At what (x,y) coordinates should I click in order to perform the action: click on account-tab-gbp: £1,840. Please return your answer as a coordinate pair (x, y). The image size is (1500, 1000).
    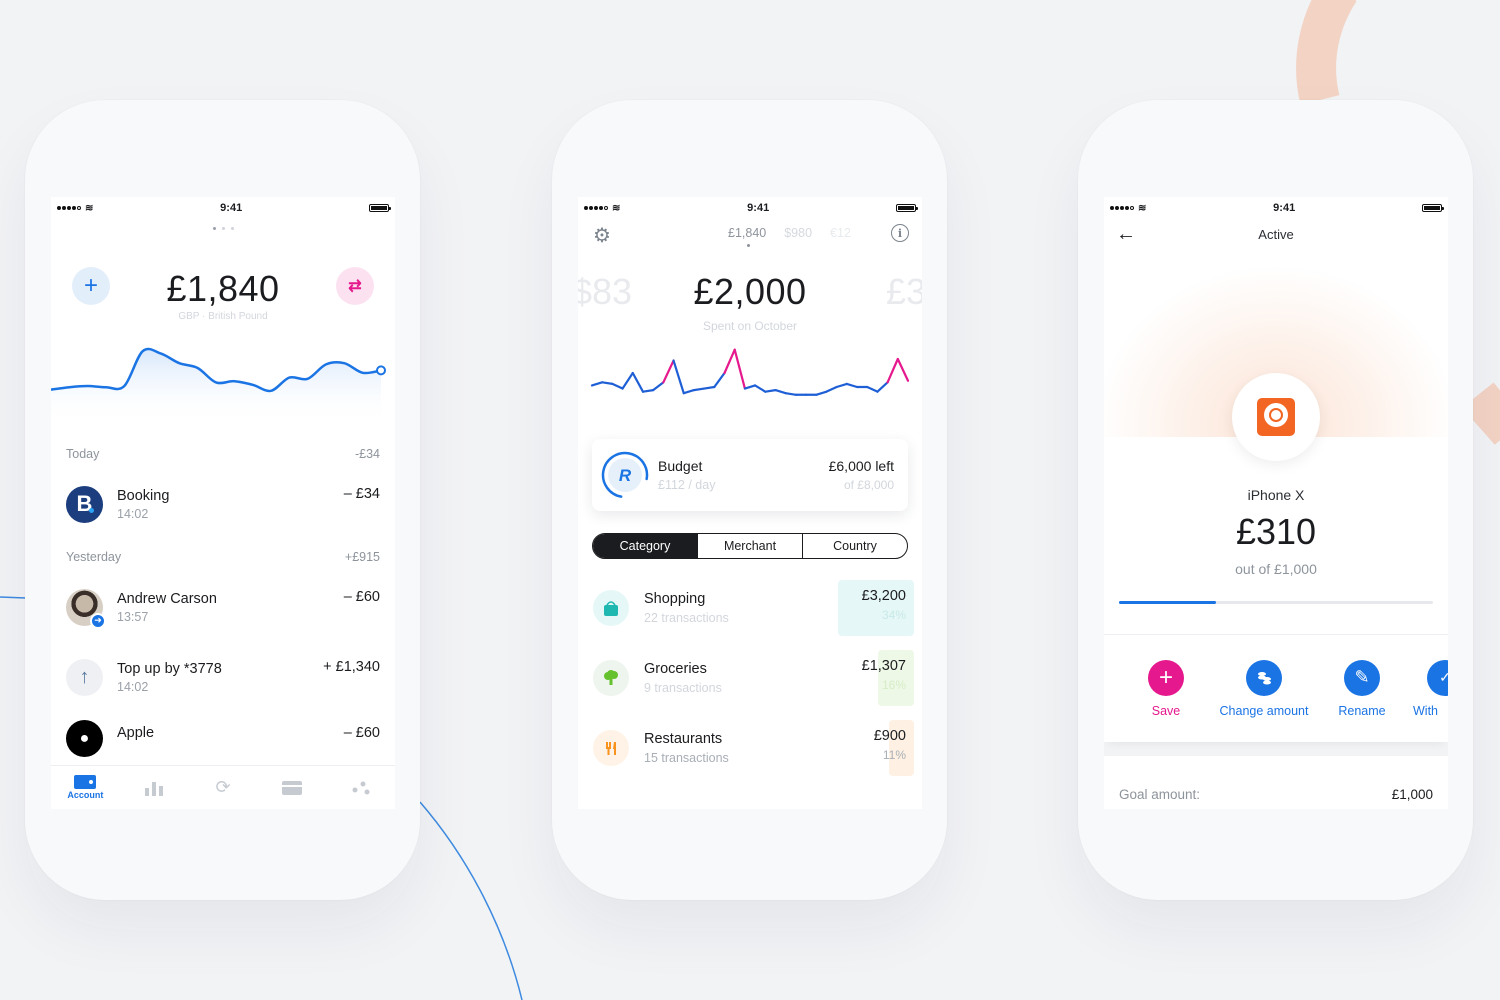
    Looking at the image, I should click on (747, 236).